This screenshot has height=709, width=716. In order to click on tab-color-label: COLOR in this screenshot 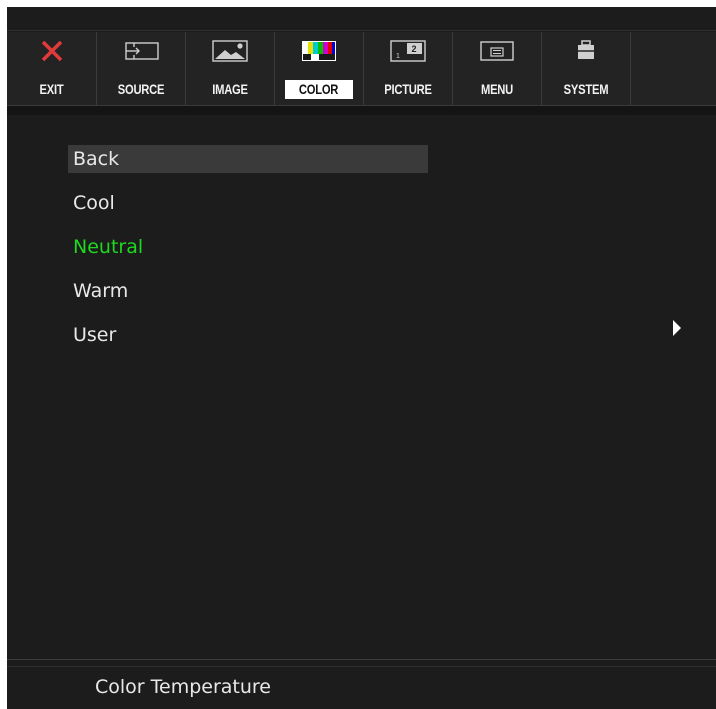, I will do `click(319, 89)`.